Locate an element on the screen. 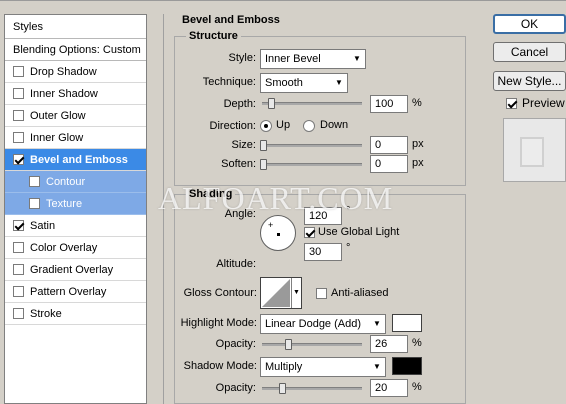 Image resolution: width=566 pixels, height=404 pixels. size-unit: px is located at coordinates (418, 144).